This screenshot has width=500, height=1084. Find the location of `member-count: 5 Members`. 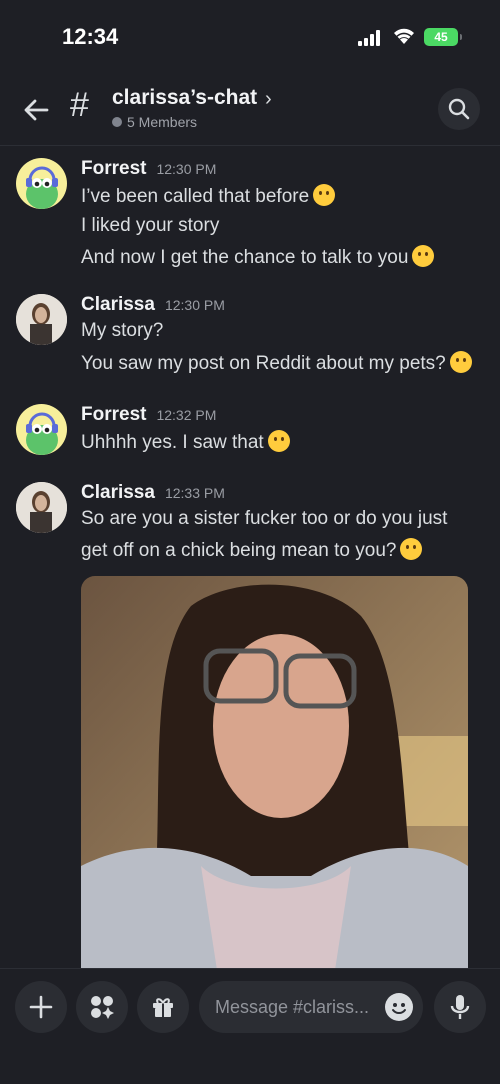

member-count: 5 Members is located at coordinates (154, 122).